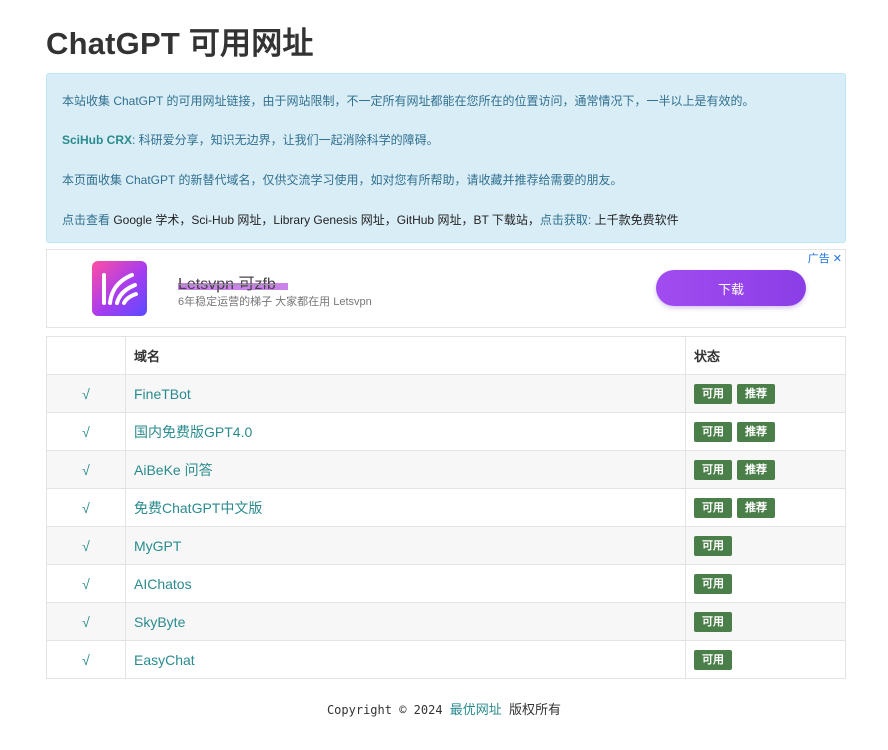 The width and height of the screenshot is (888, 750). I want to click on table-row: √ MyGPT 可用, so click(446, 545).